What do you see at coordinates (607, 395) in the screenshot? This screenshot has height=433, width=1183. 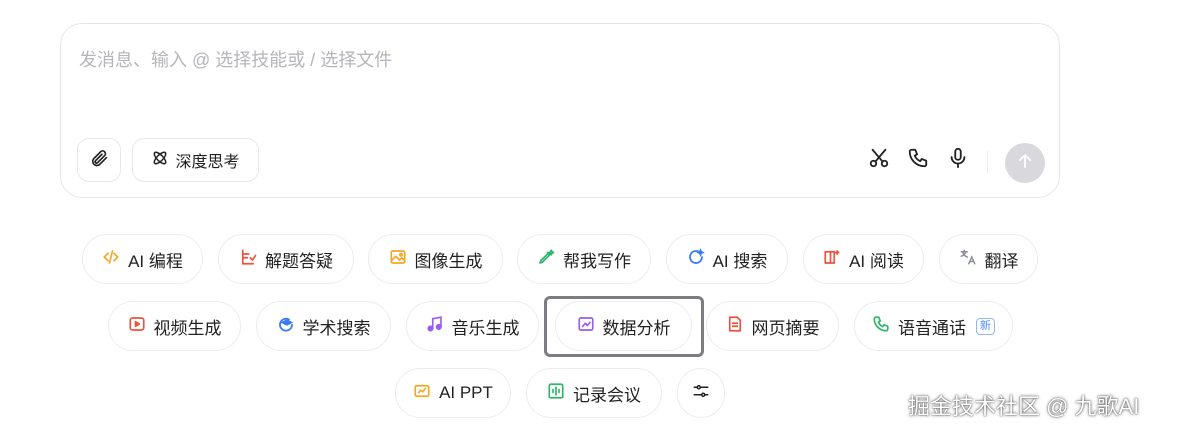 I see `skill-label: 记录会议` at bounding box center [607, 395].